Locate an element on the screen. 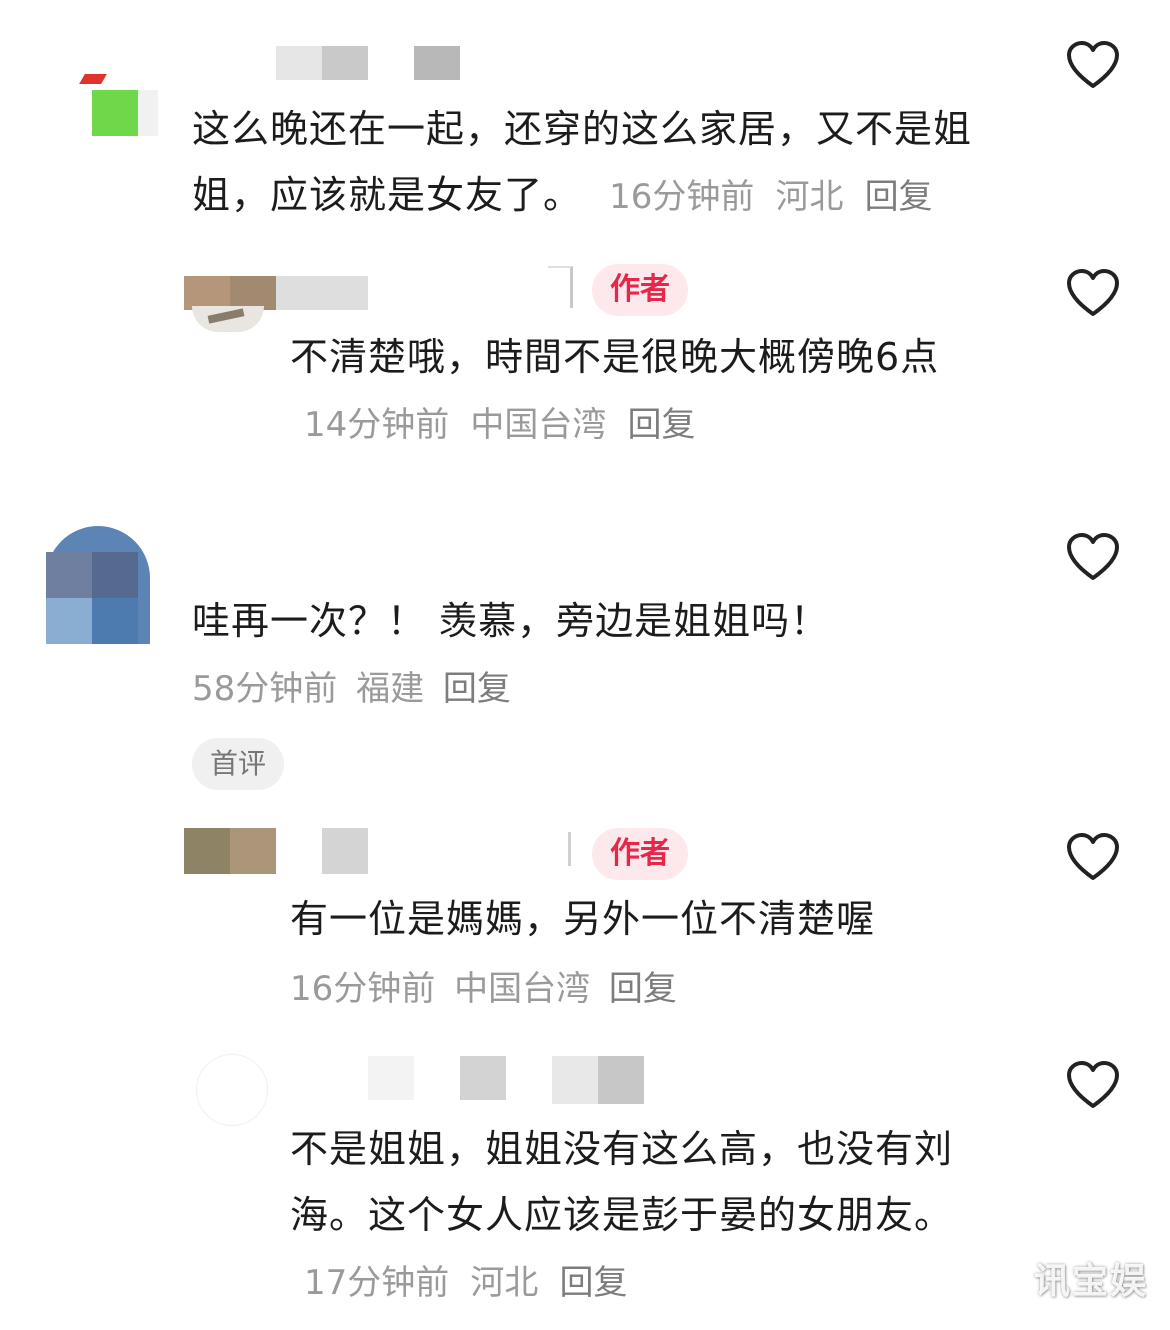 This screenshot has width=1170, height=1330. comment-time: 58分钟前 is located at coordinates (265, 689).